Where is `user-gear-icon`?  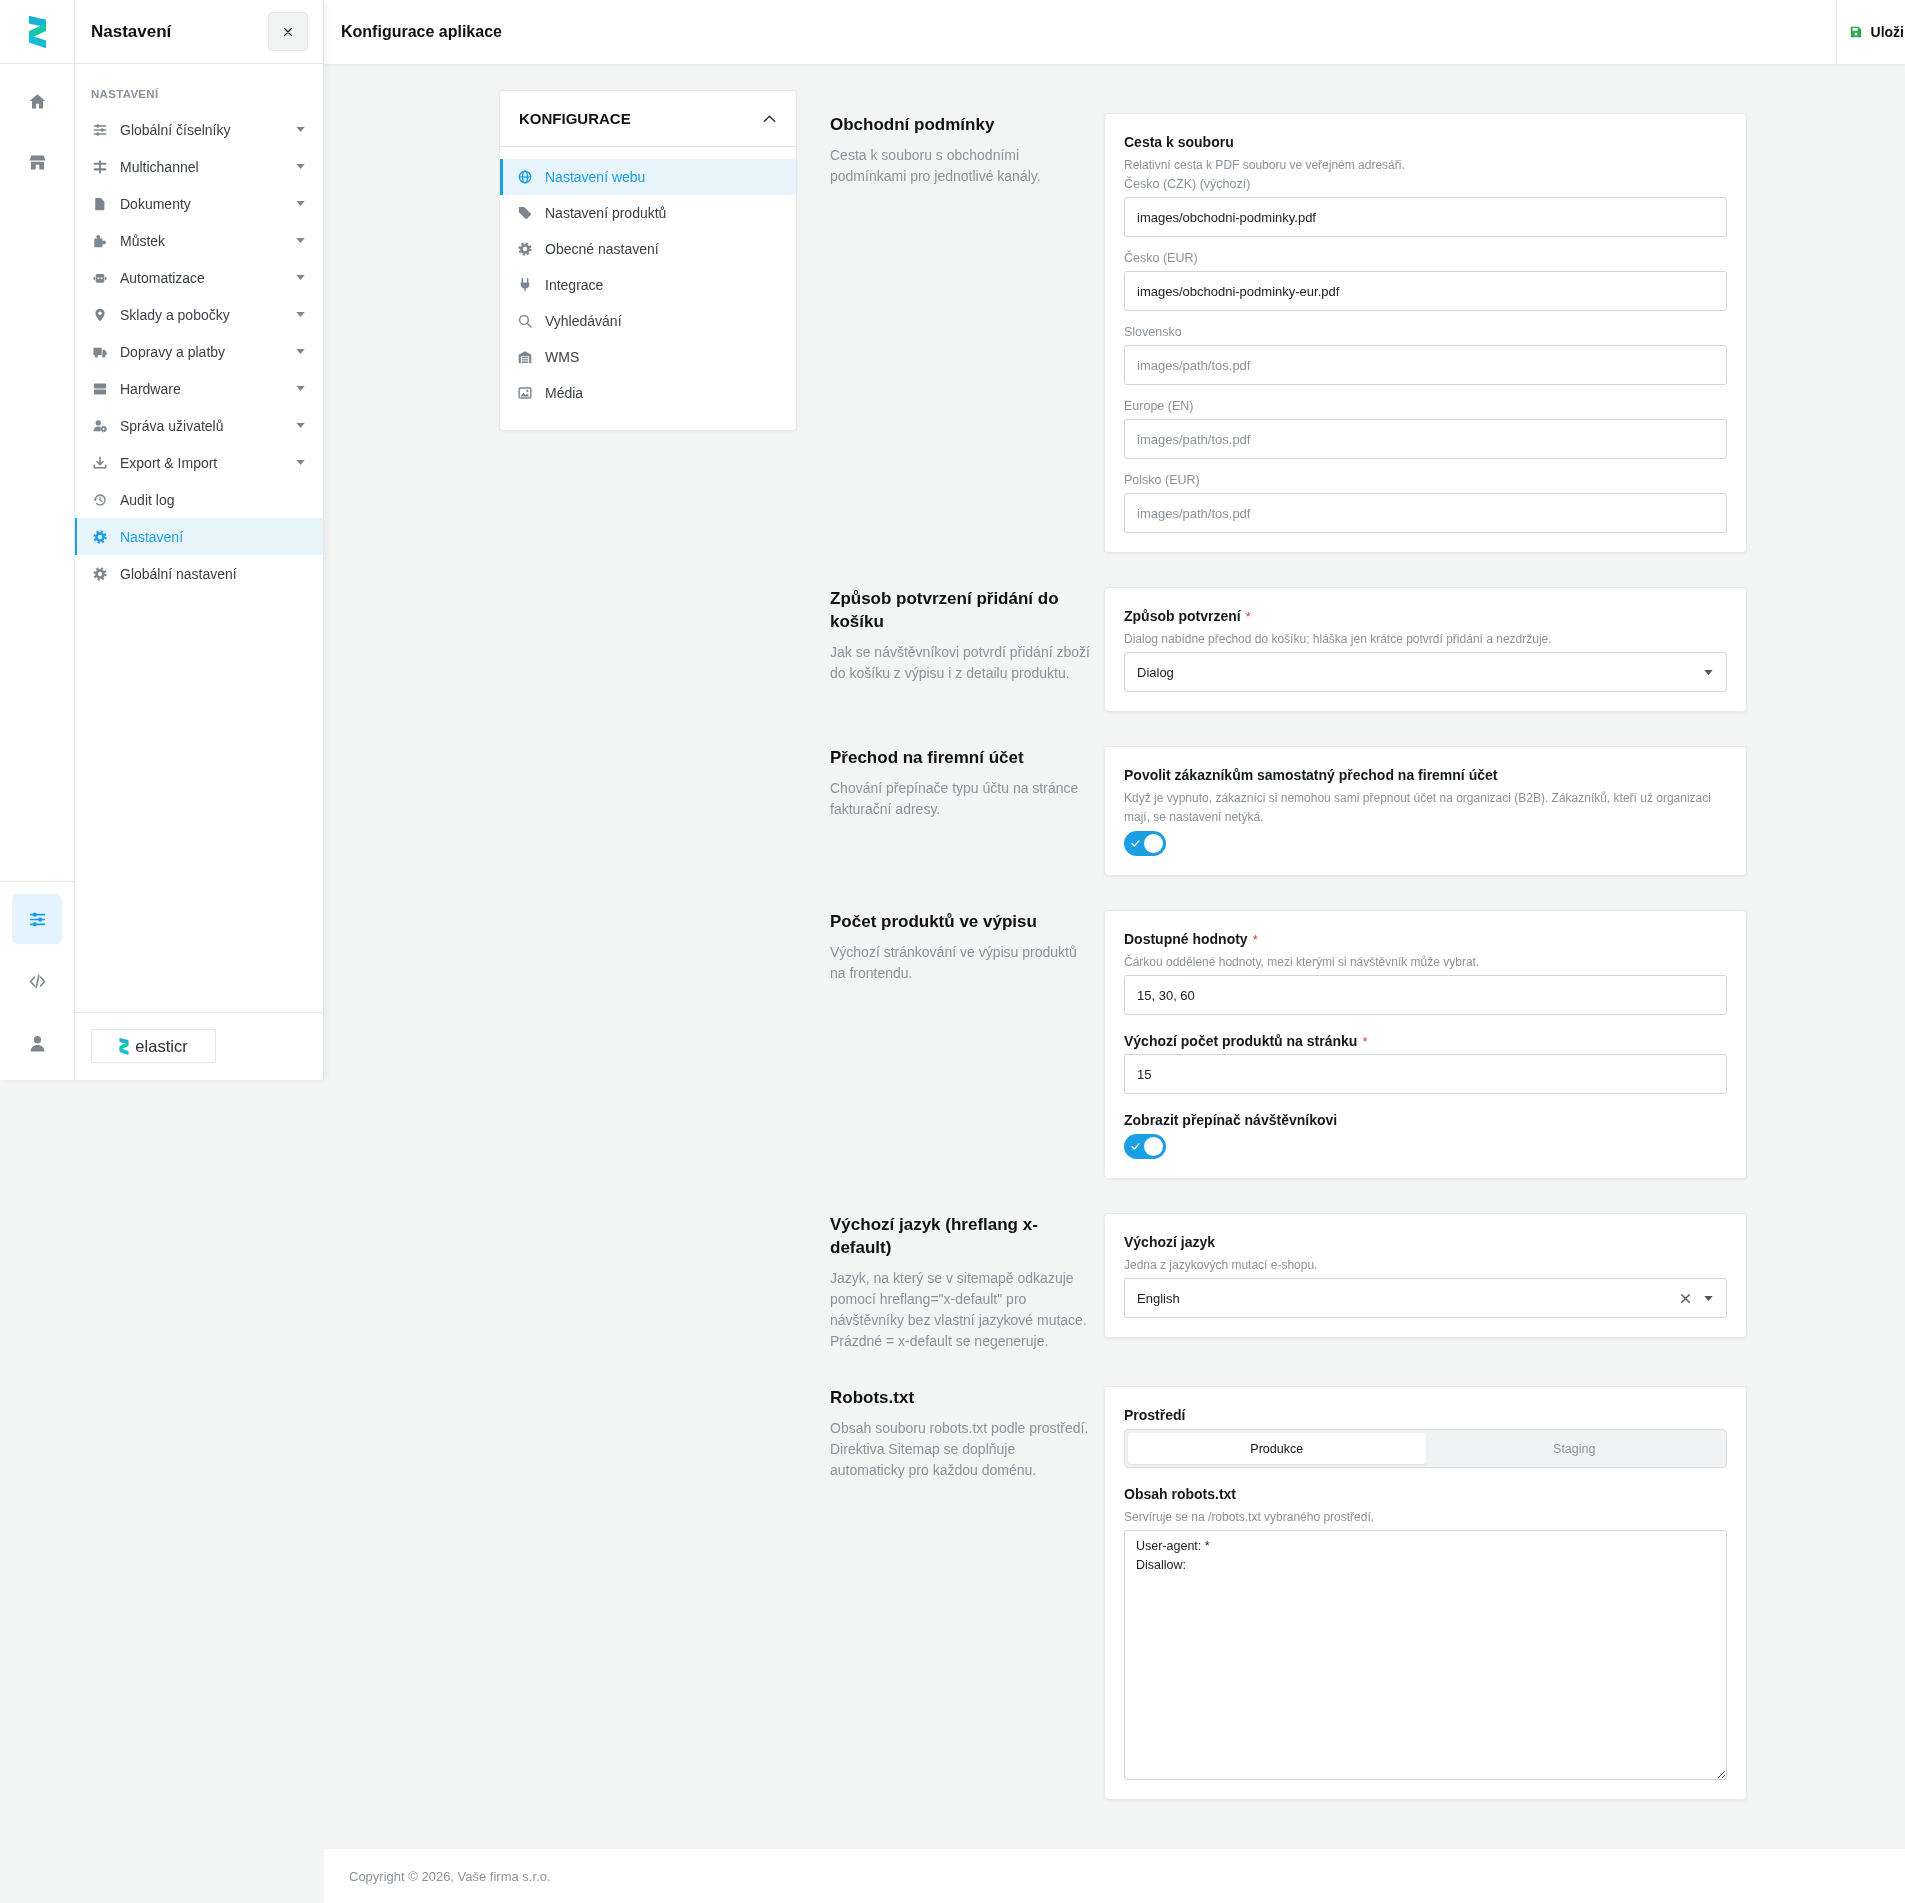 user-gear-icon is located at coordinates (100, 425).